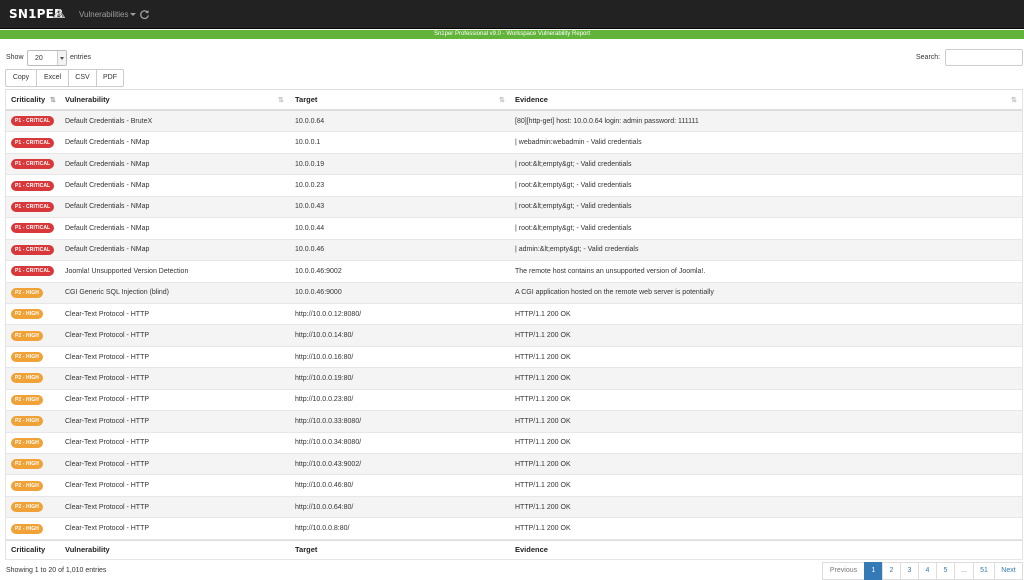  Describe the element at coordinates (21, 78) in the screenshot. I see `copy-button: Copy` at that location.